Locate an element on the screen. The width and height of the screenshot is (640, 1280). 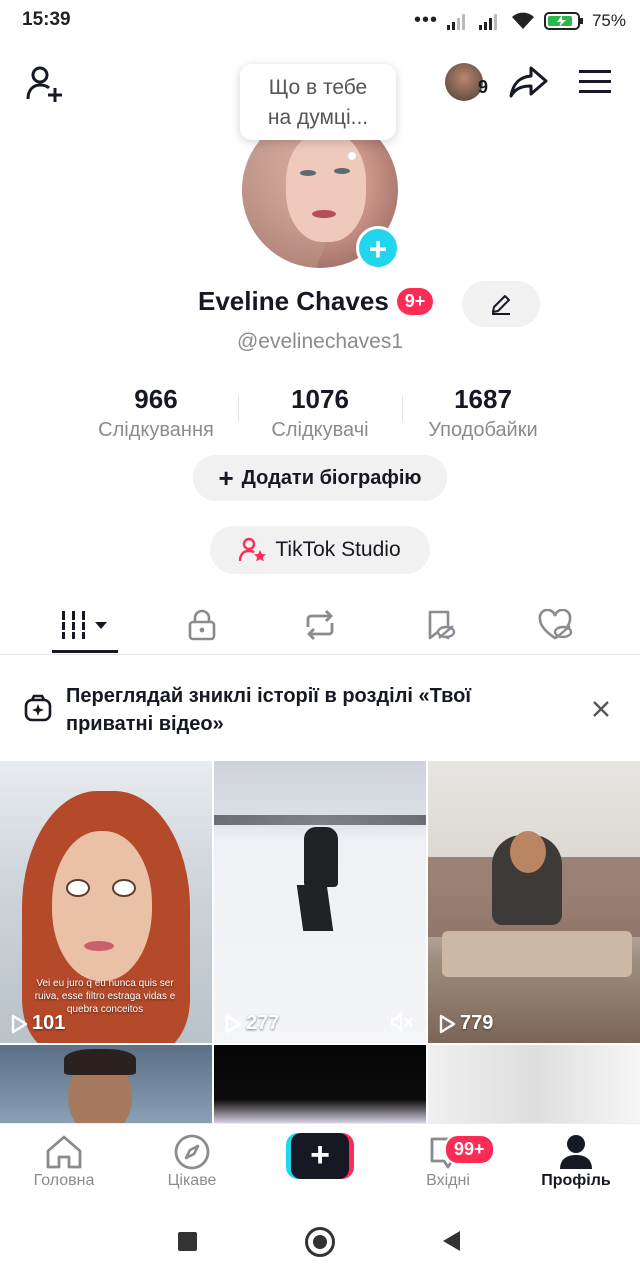
system-nav-bar is located at coordinates (320, 1241).